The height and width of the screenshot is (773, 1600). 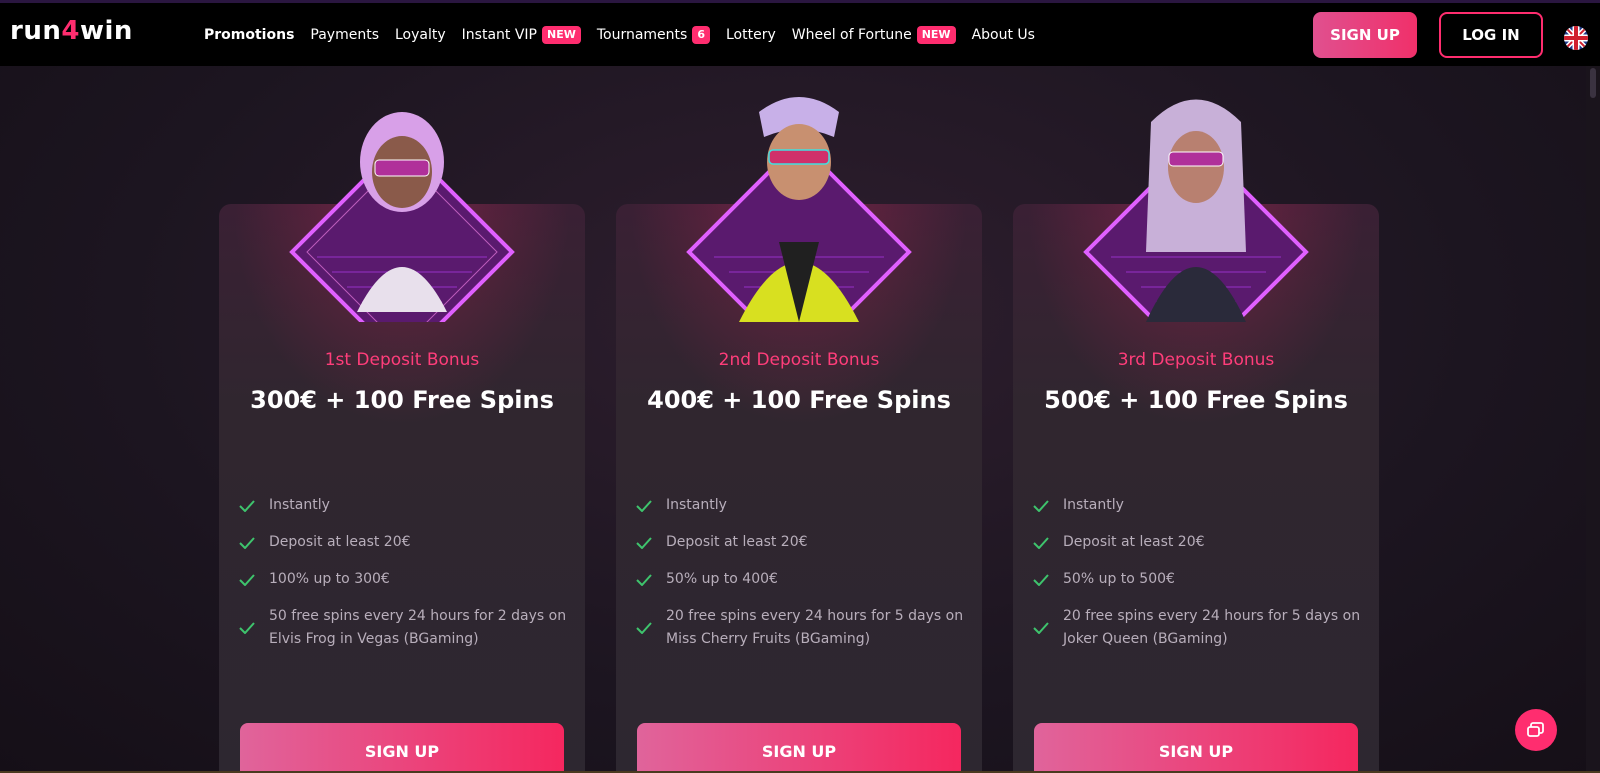 What do you see at coordinates (1196, 360) in the screenshot?
I see `card-subtitle: 3rd Deposit Bonus` at bounding box center [1196, 360].